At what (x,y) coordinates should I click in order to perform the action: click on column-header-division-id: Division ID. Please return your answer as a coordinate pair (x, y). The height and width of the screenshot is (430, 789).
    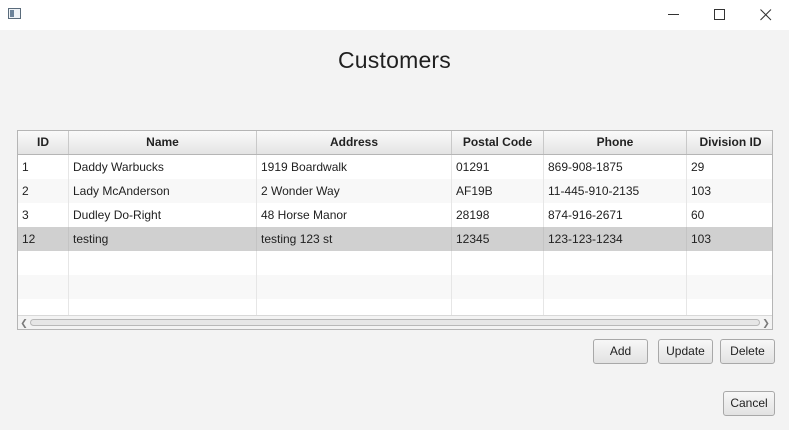
    Looking at the image, I should click on (729, 142).